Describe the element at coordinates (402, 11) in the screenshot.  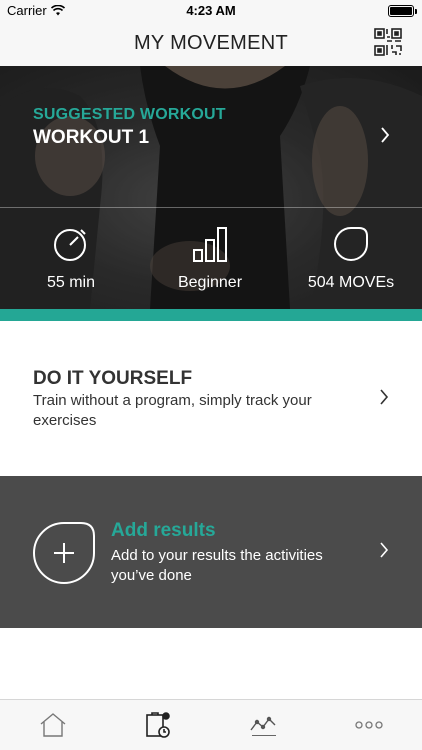
I see `battery-icon` at that location.